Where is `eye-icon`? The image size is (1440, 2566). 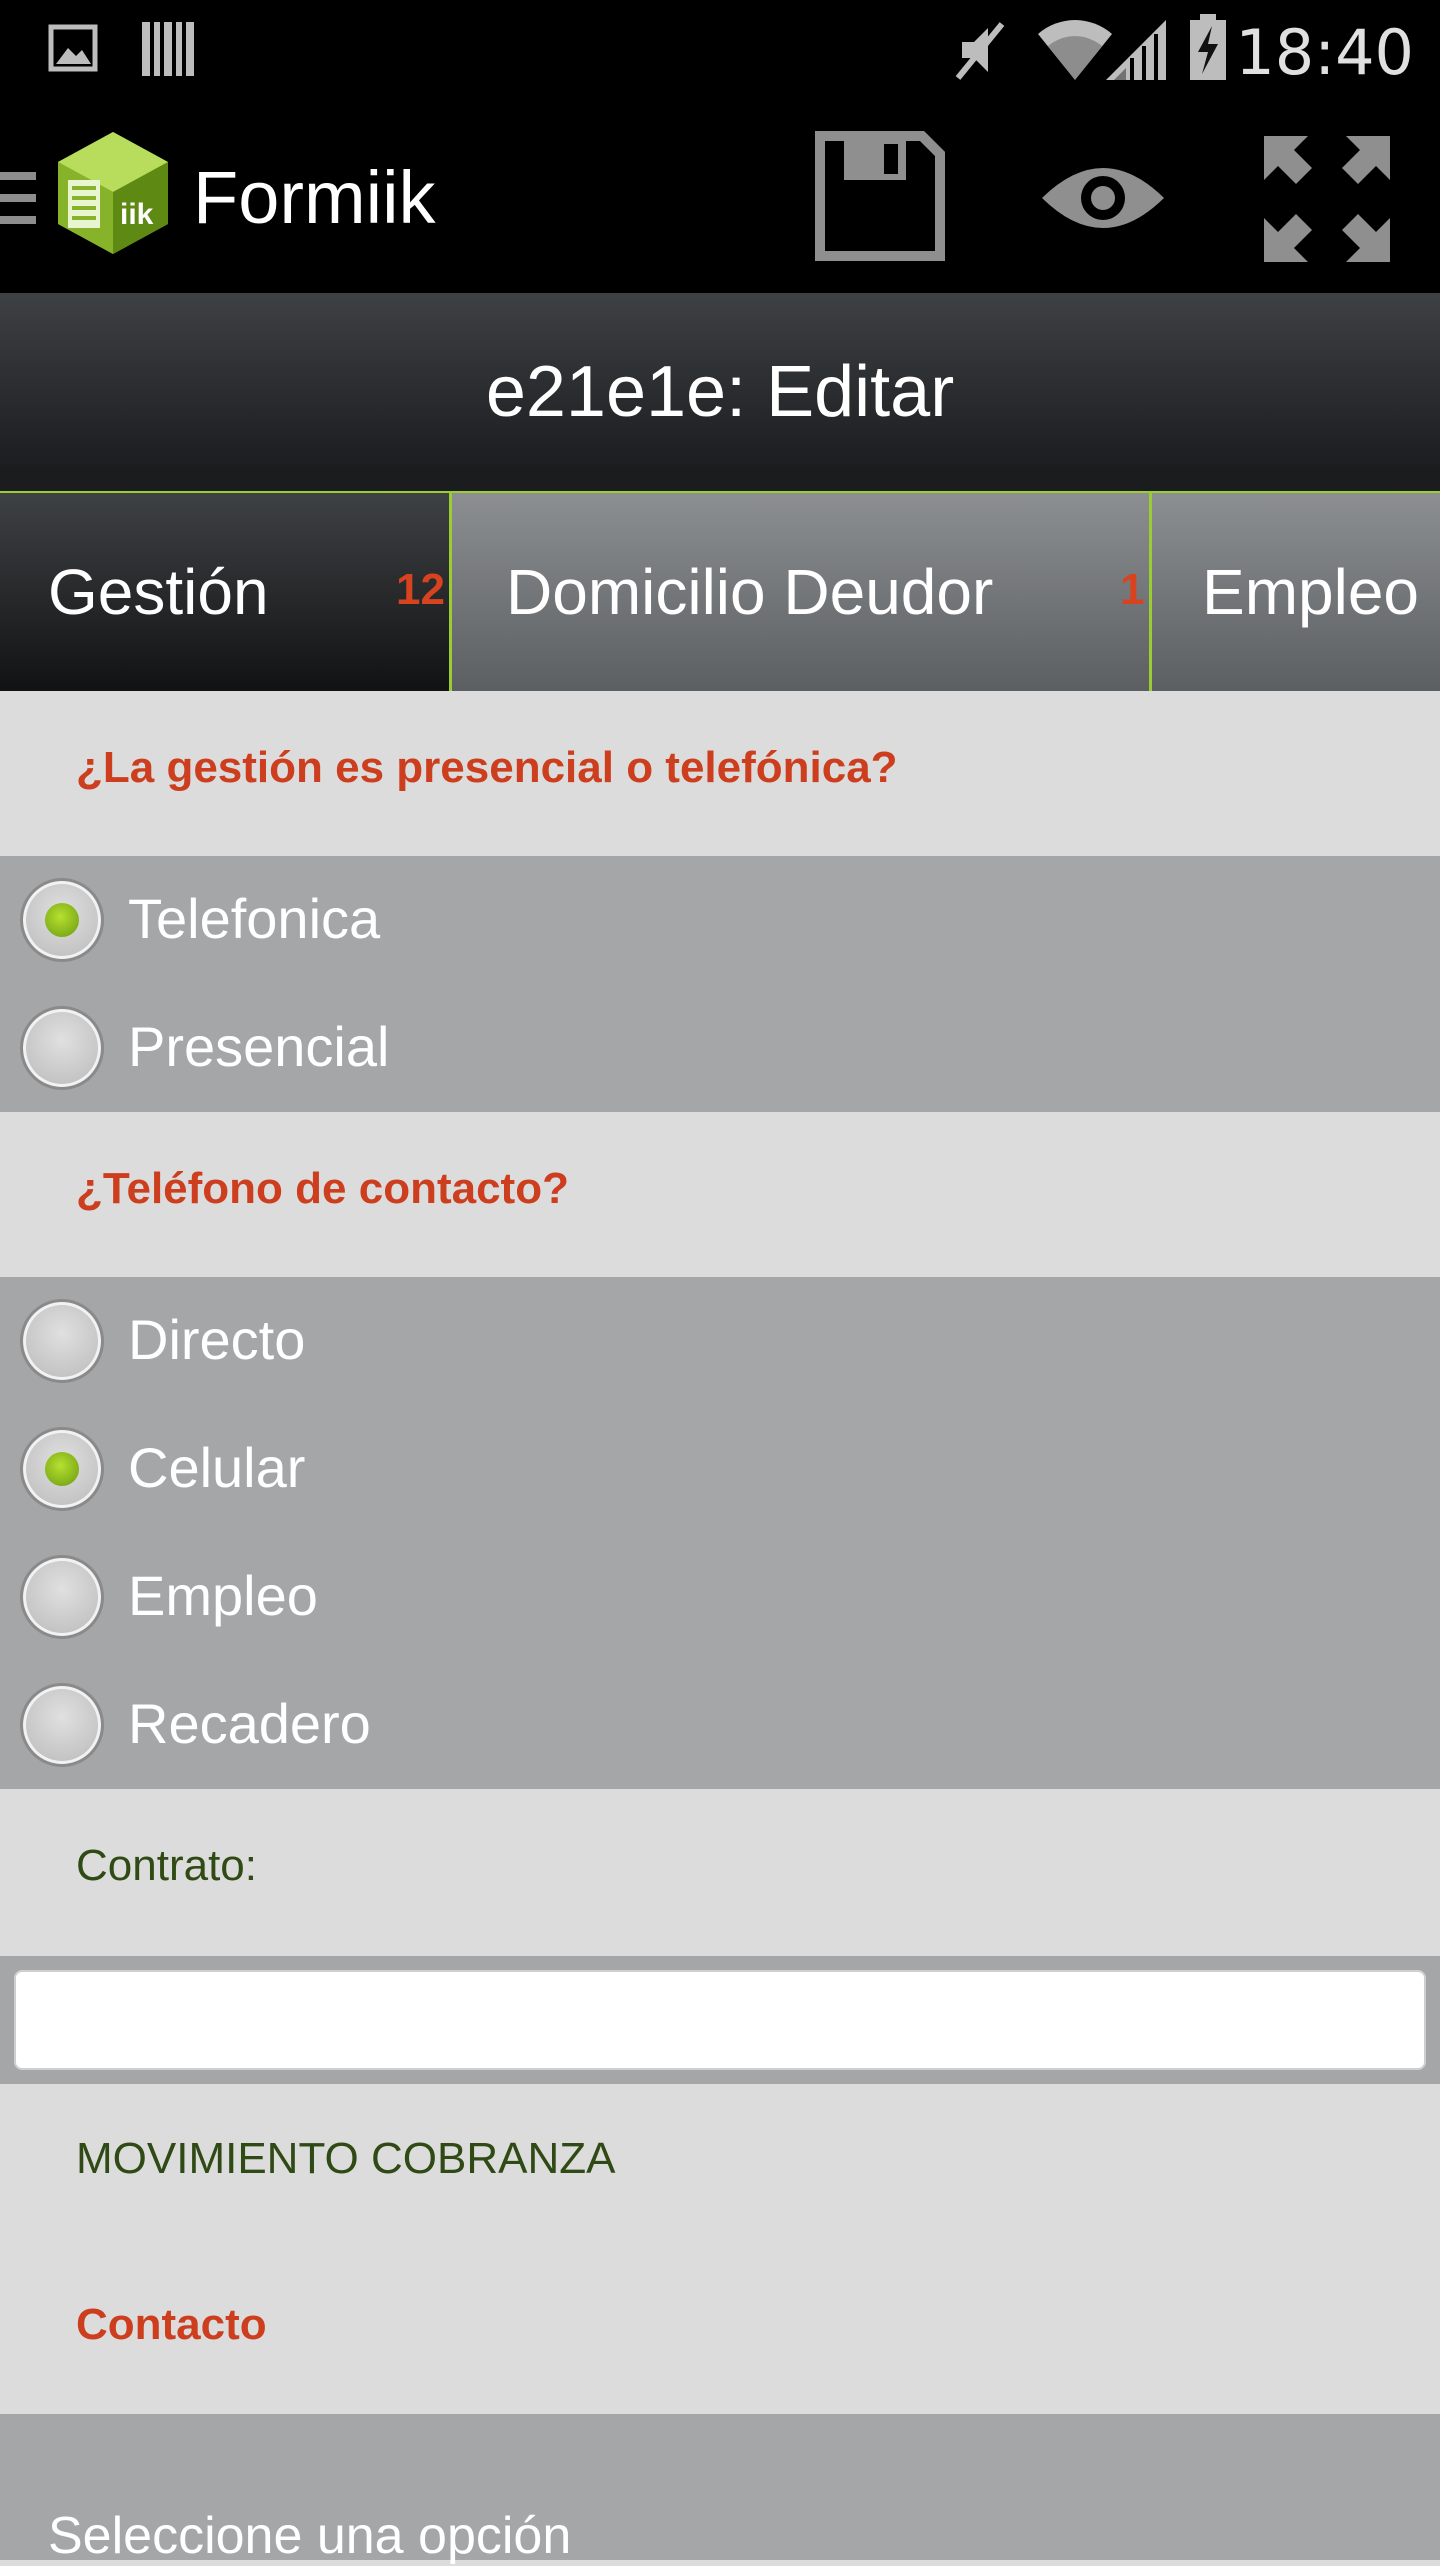 eye-icon is located at coordinates (1103, 198).